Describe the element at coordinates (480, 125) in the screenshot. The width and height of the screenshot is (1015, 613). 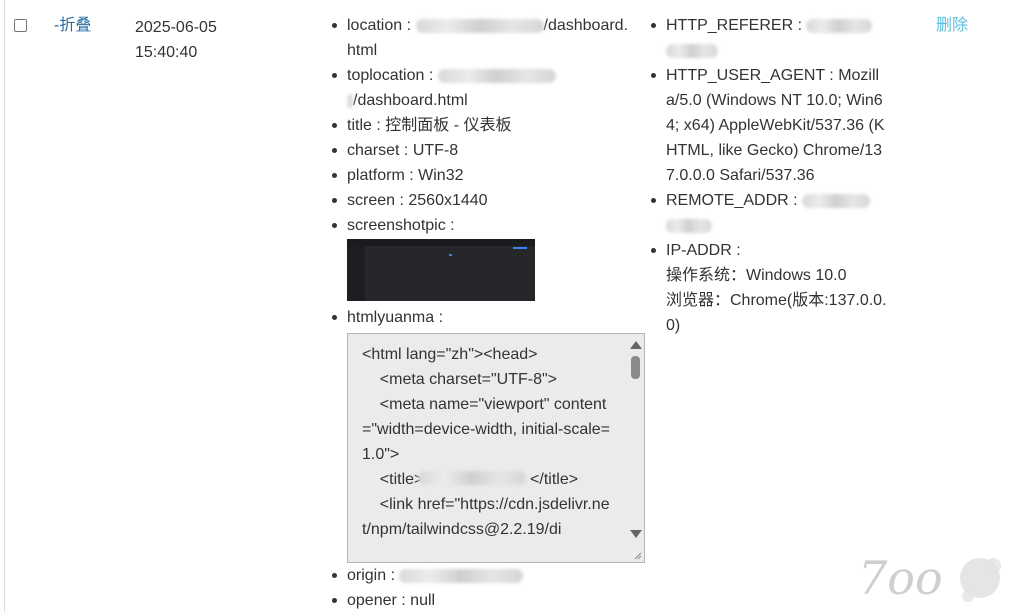
I see `title-item: title : 控制面板 - 仪表板` at that location.